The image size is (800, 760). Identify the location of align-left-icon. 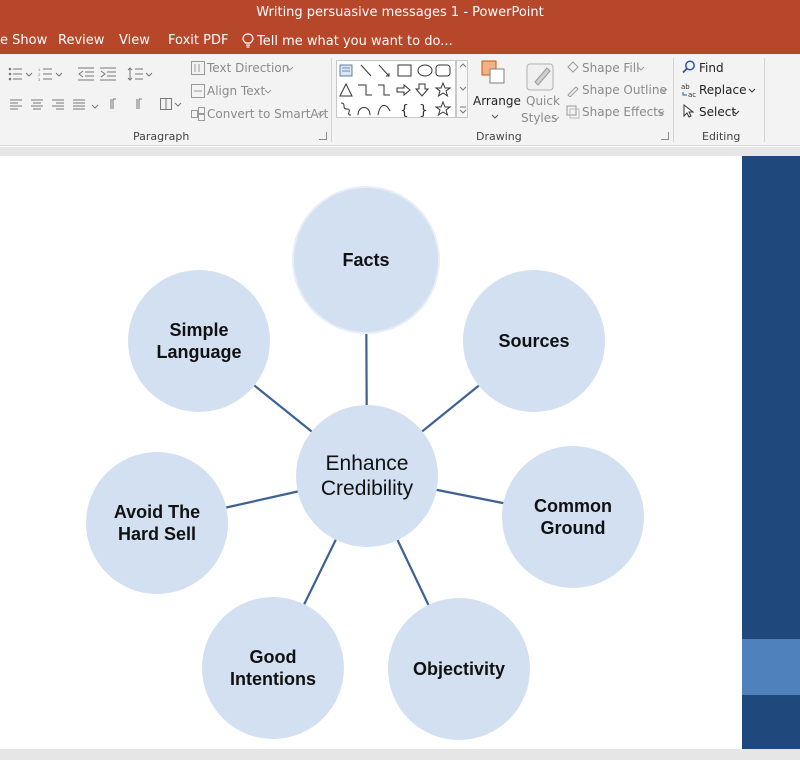
(16, 104).